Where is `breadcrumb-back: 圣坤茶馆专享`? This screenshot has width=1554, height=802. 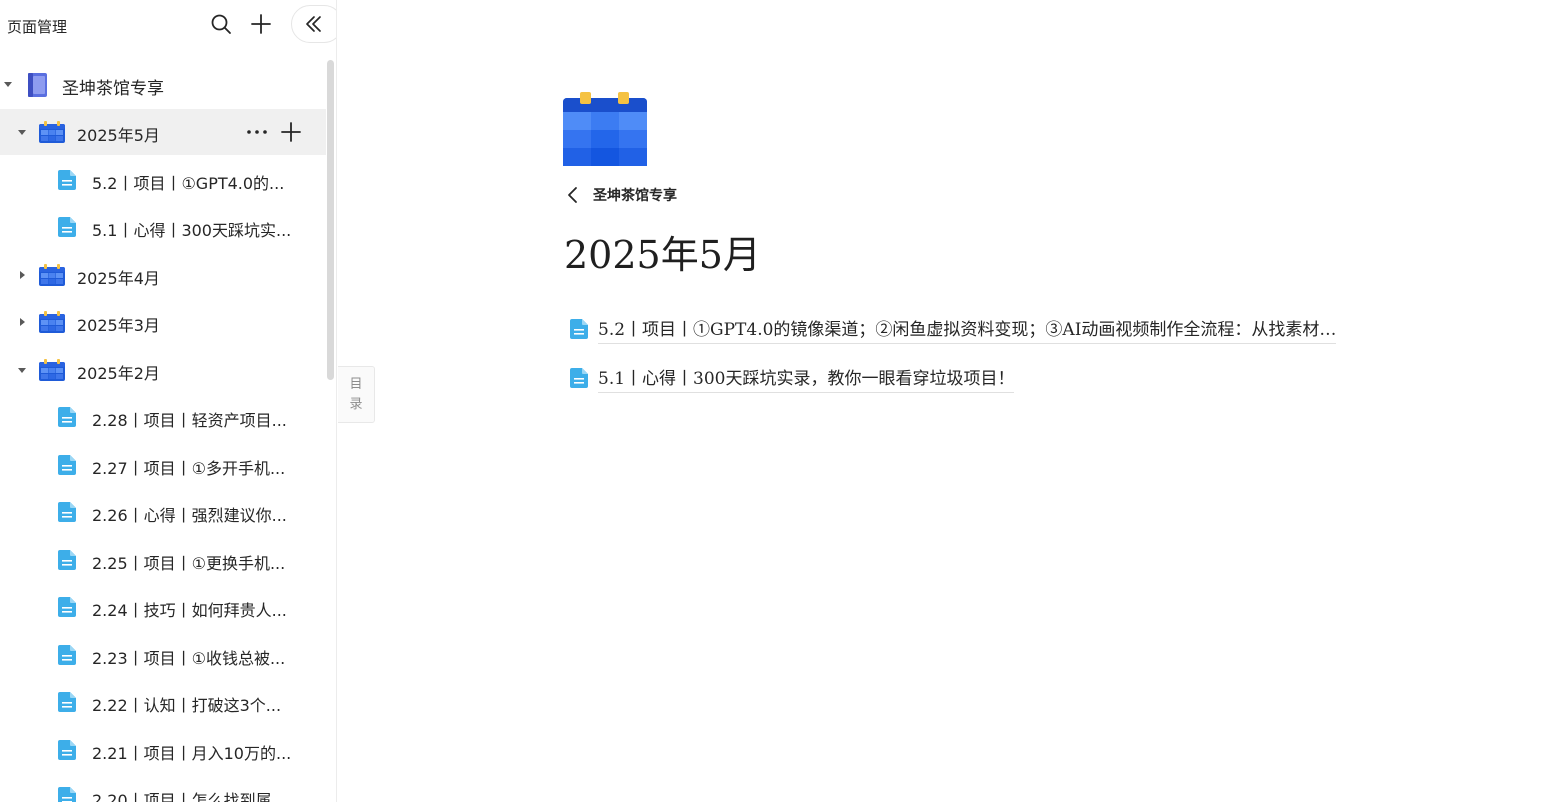
breadcrumb-back: 圣坤茶馆专享 is located at coordinates (622, 195).